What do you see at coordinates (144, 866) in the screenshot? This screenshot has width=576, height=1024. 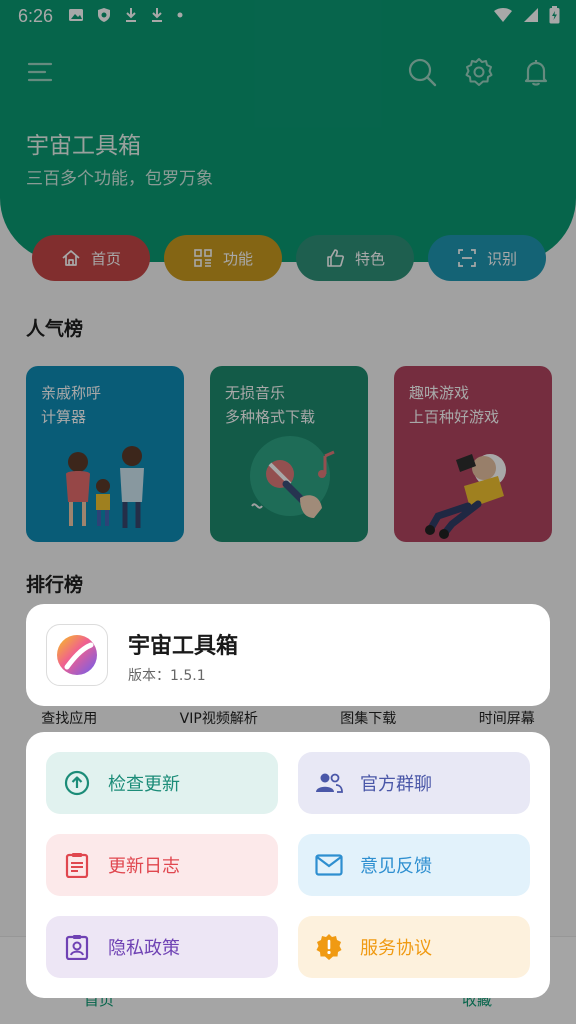 I see `changelog-label: 更新日志` at bounding box center [144, 866].